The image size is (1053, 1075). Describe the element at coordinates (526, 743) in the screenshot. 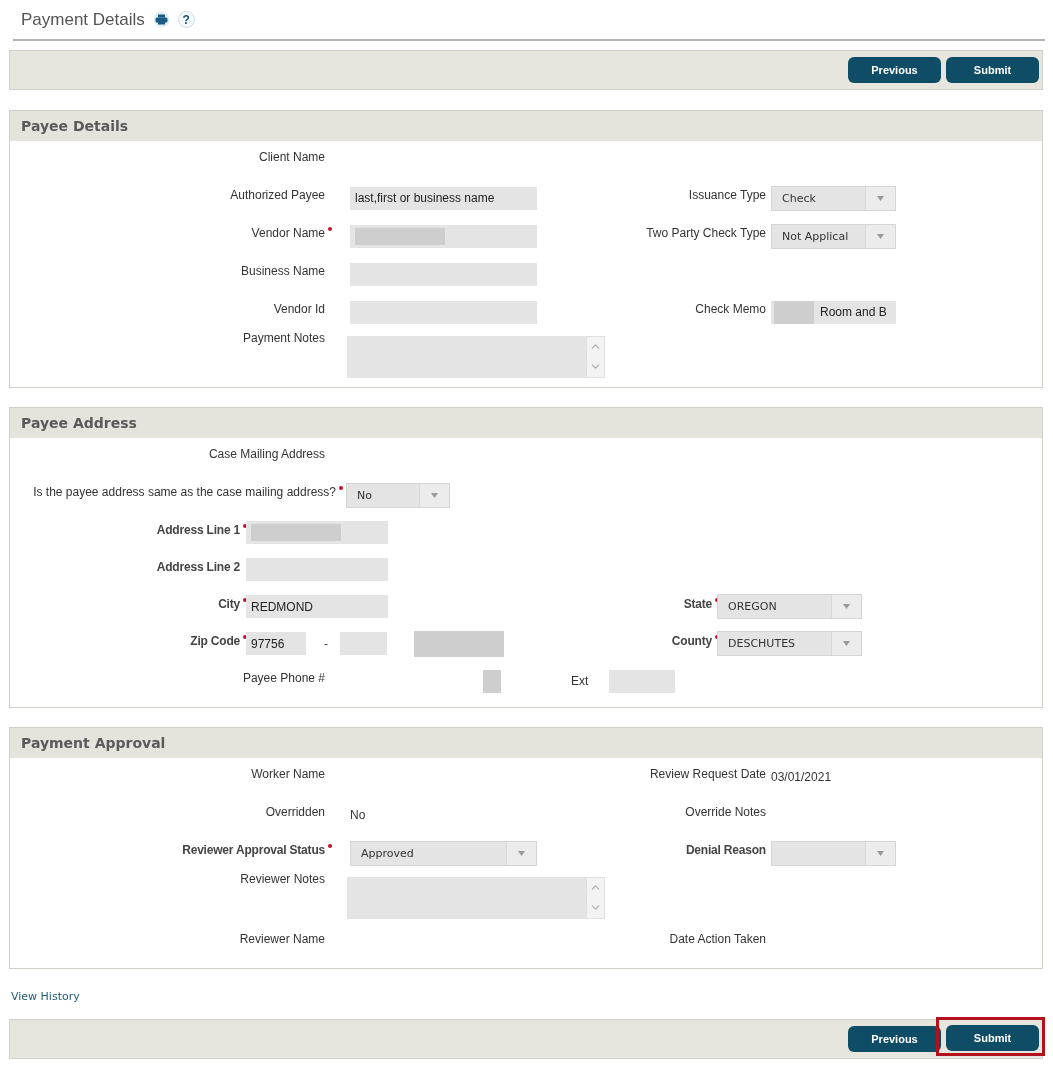

I see `section-title: Payment Approval` at that location.